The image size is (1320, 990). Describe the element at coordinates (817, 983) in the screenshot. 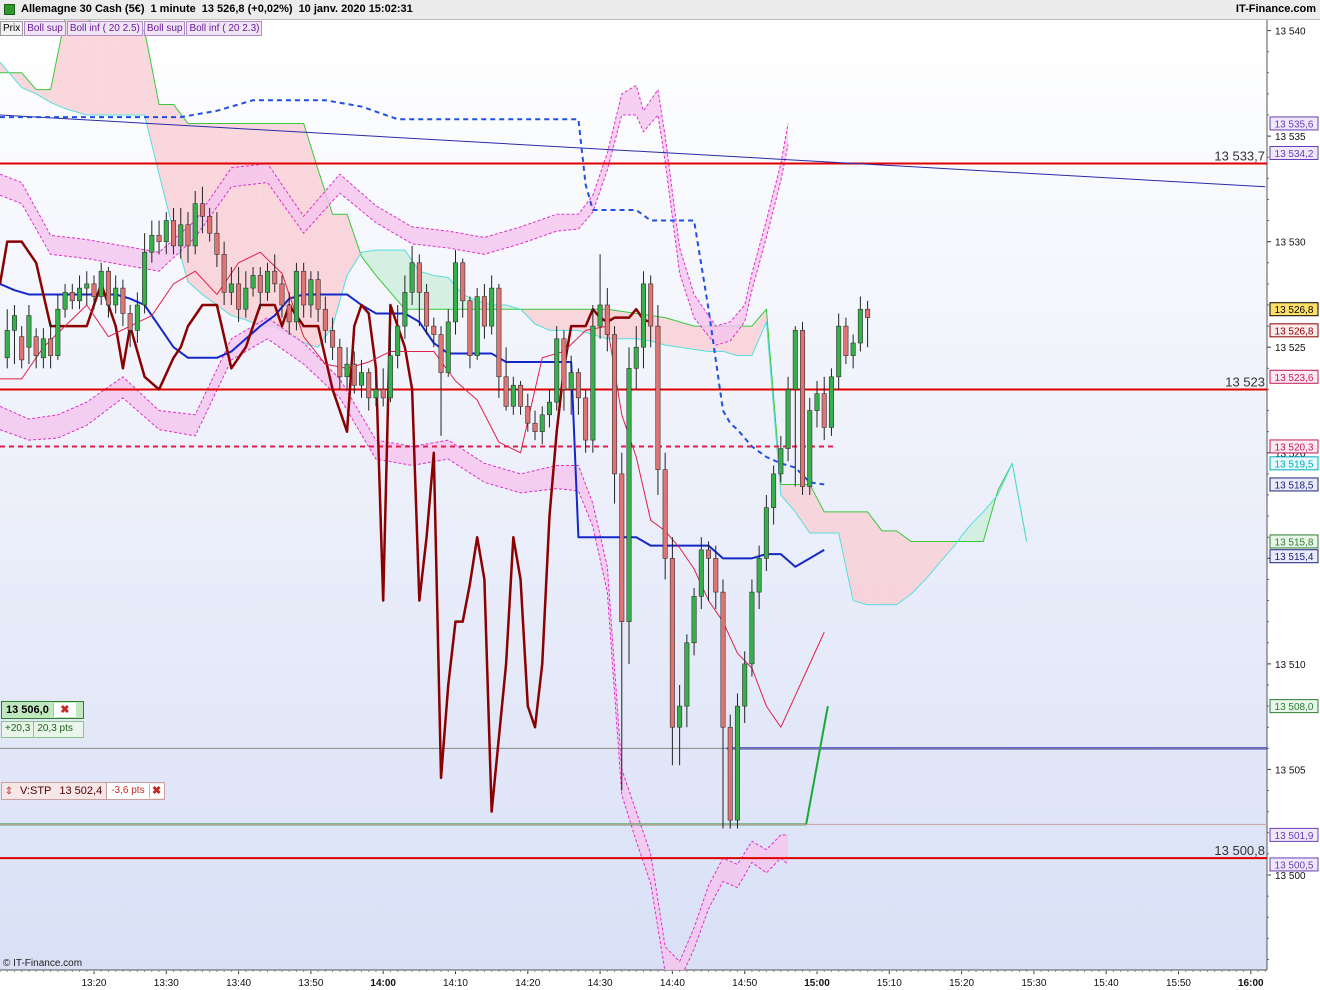

I see `x-tick-label: 15:00` at that location.